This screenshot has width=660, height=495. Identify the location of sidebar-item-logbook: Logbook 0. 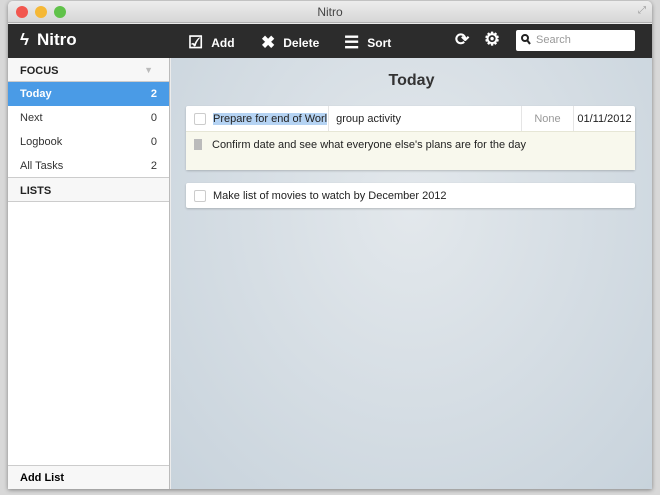
(88, 142).